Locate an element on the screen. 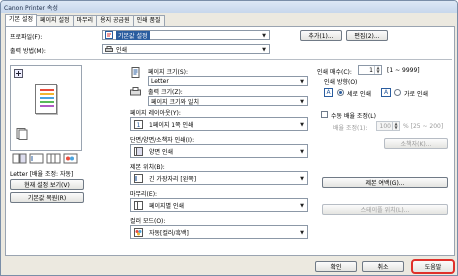 The height and width of the screenshot is (276, 458). output-size-label: 출력 크기(Z): is located at coordinates (165, 92).